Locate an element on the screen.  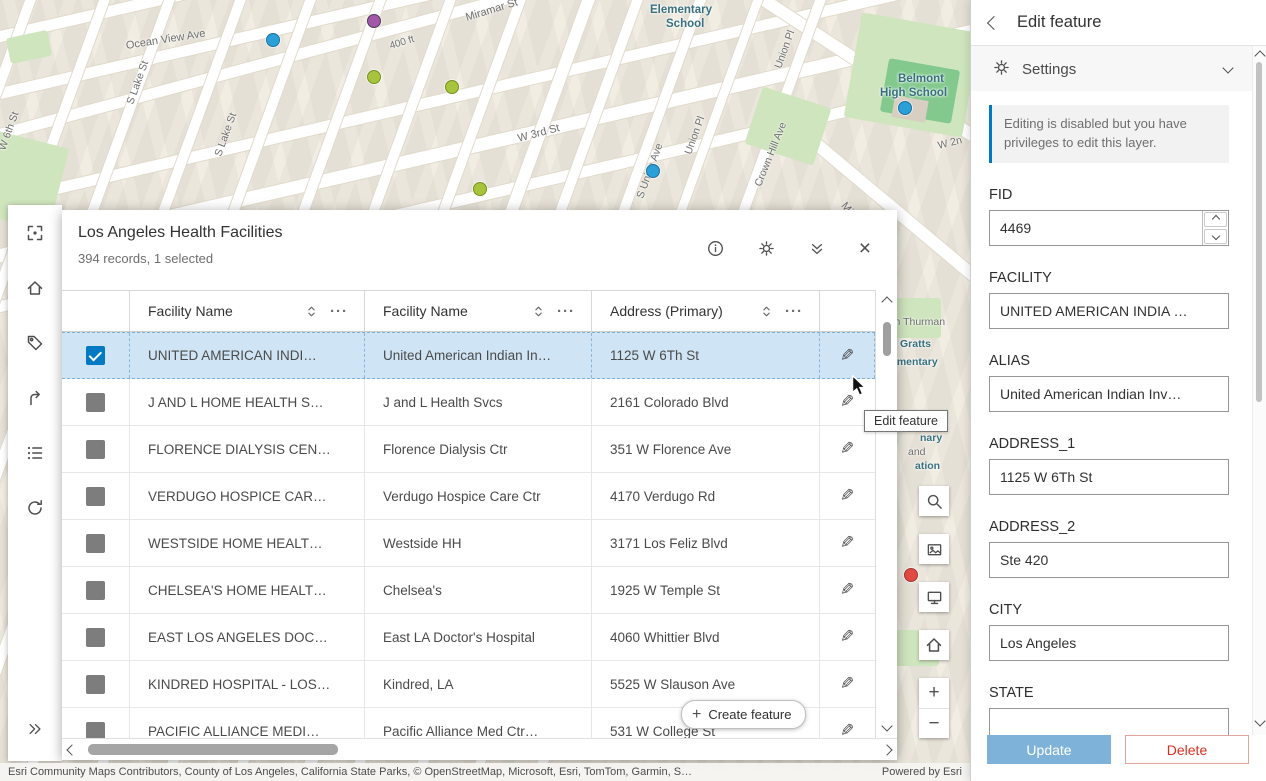
table-cell: Florence Dialysis Ctr is located at coordinates (478, 449).